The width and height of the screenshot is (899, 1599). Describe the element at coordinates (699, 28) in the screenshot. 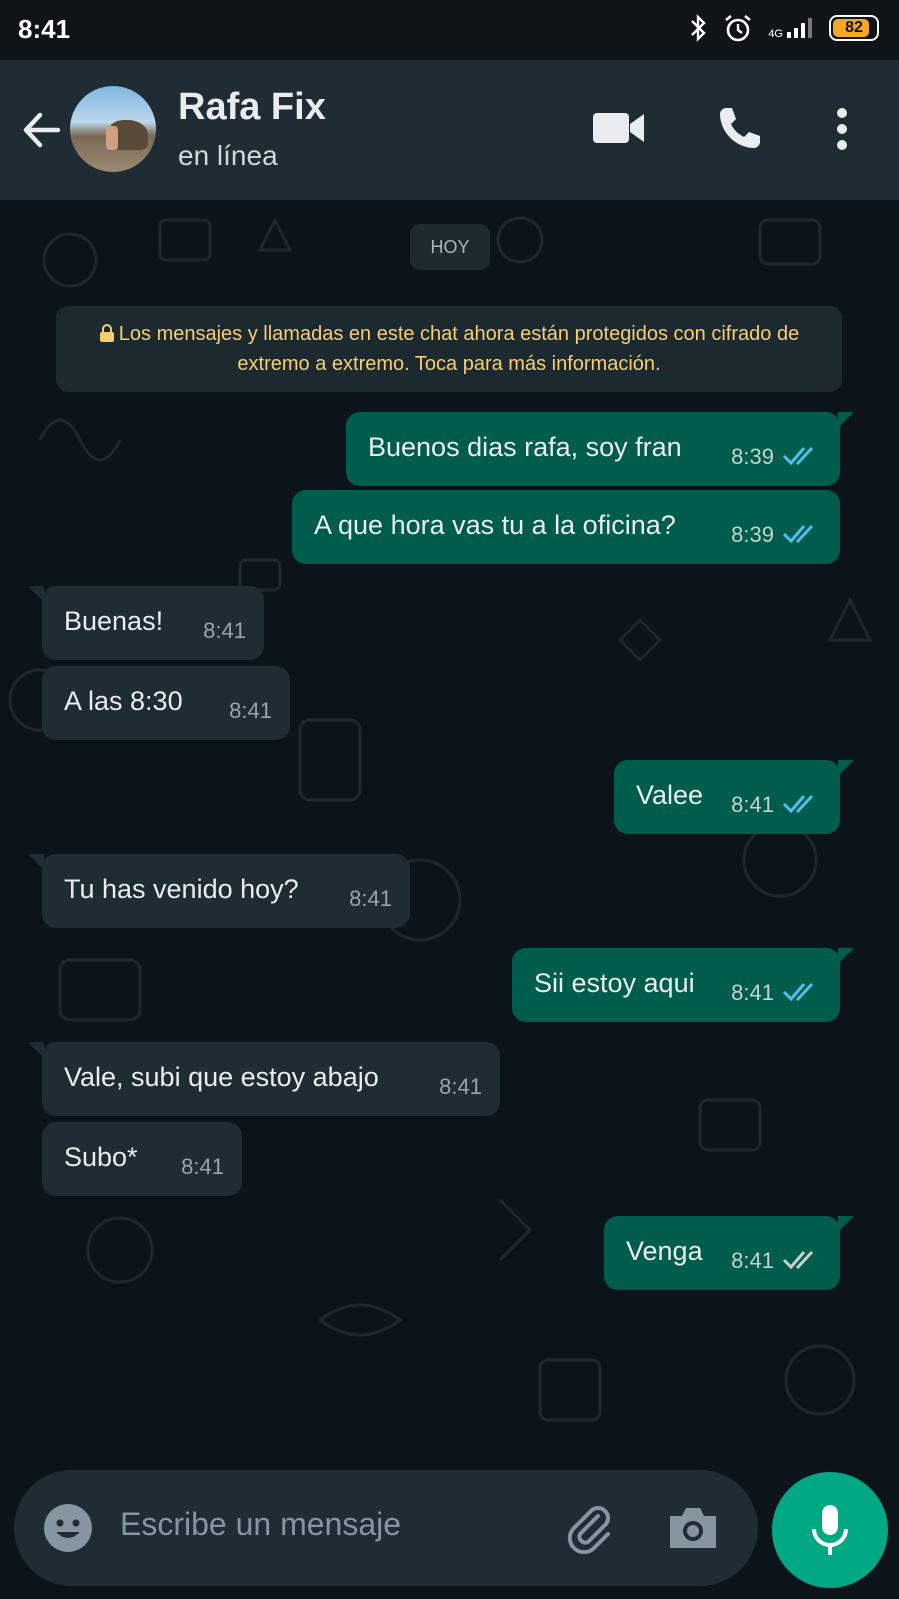

I see `bluetooth-icon` at that location.